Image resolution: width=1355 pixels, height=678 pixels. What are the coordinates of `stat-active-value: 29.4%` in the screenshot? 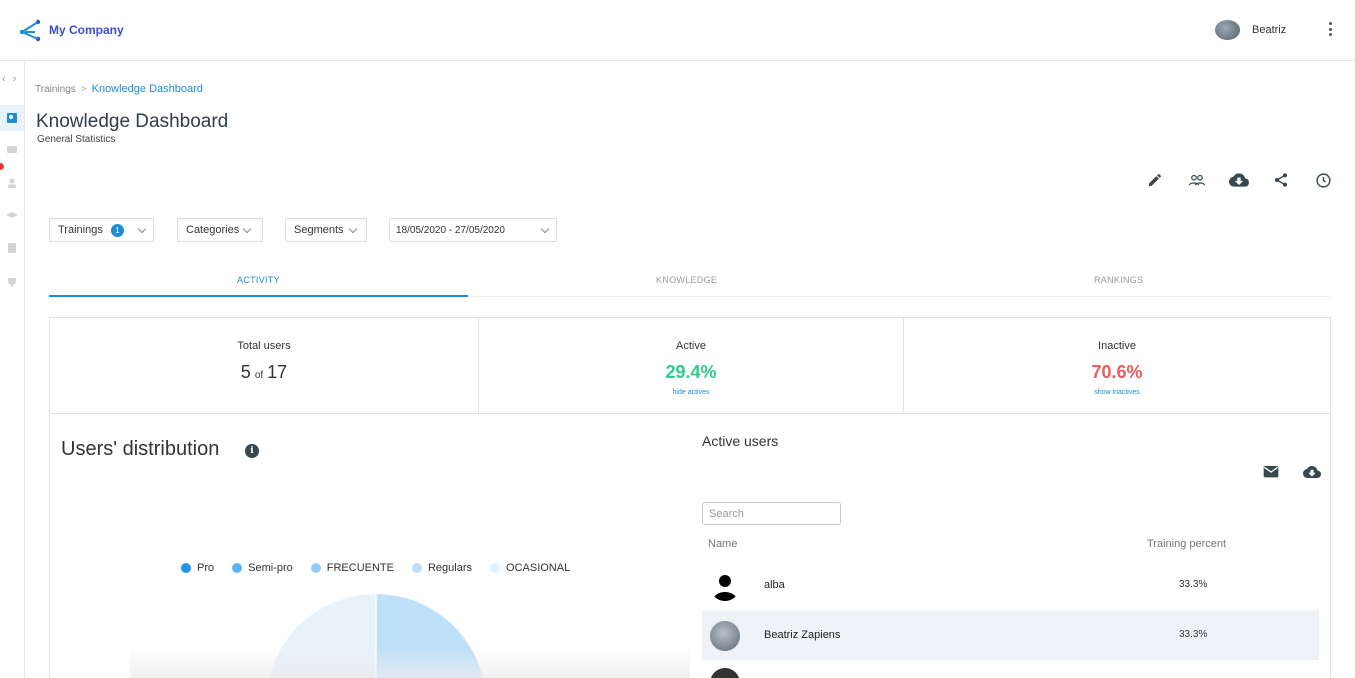 It's located at (691, 372).